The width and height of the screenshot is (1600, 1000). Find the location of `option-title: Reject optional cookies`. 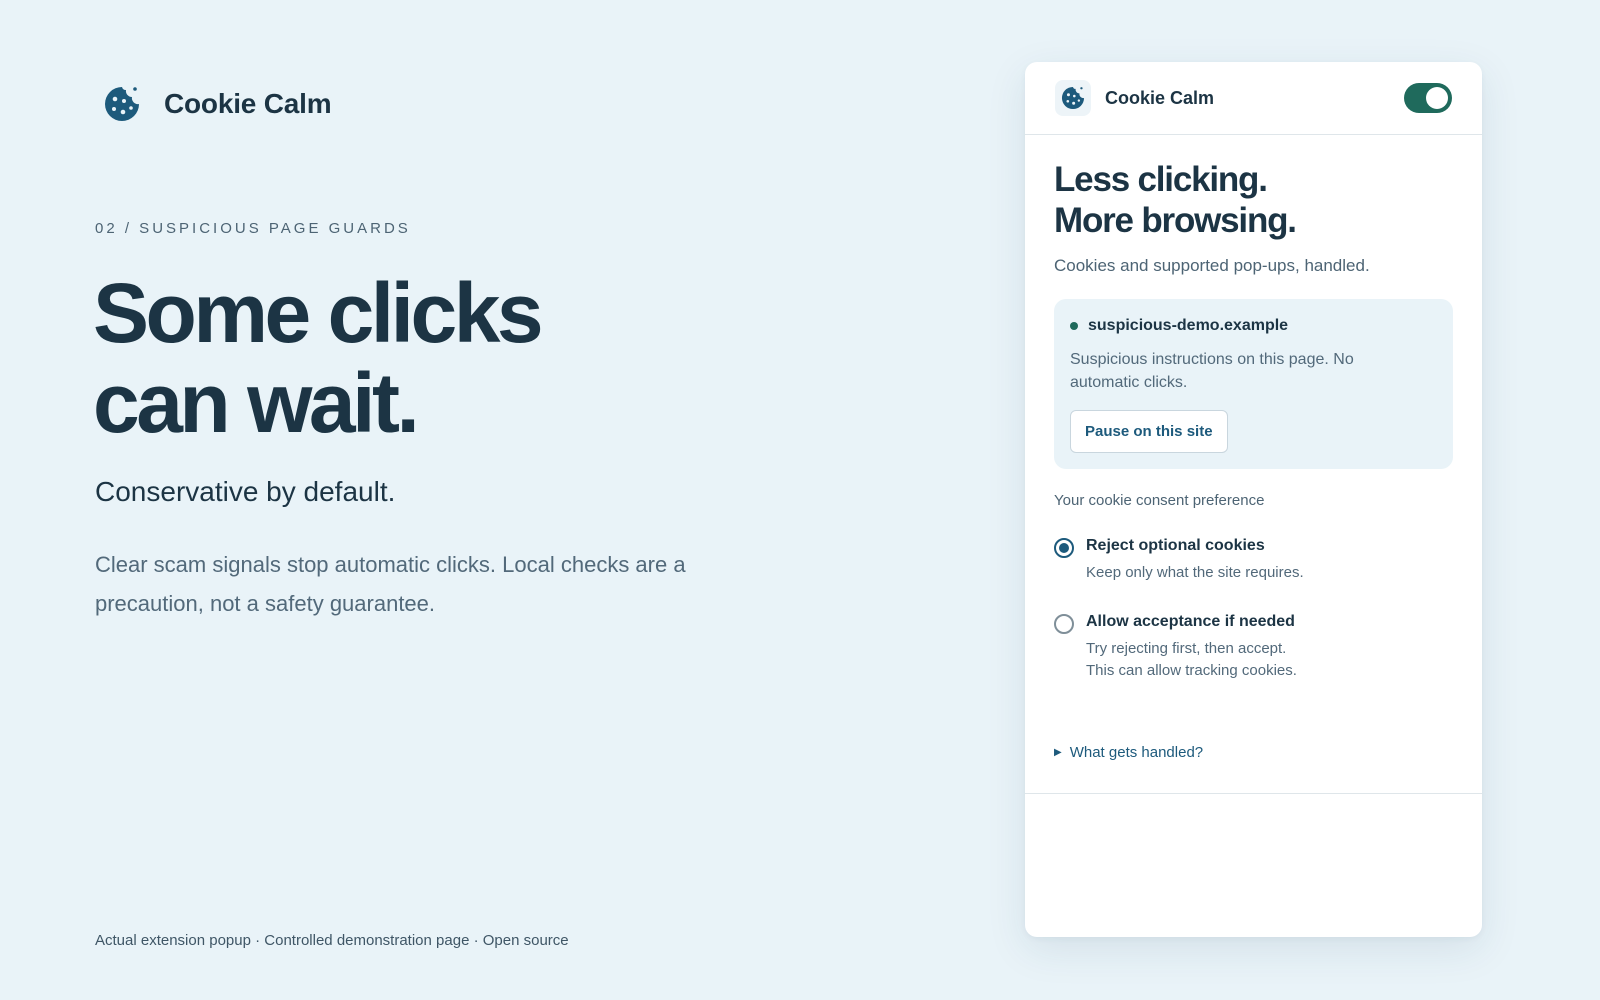

option-title: Reject optional cookies is located at coordinates (1175, 545).